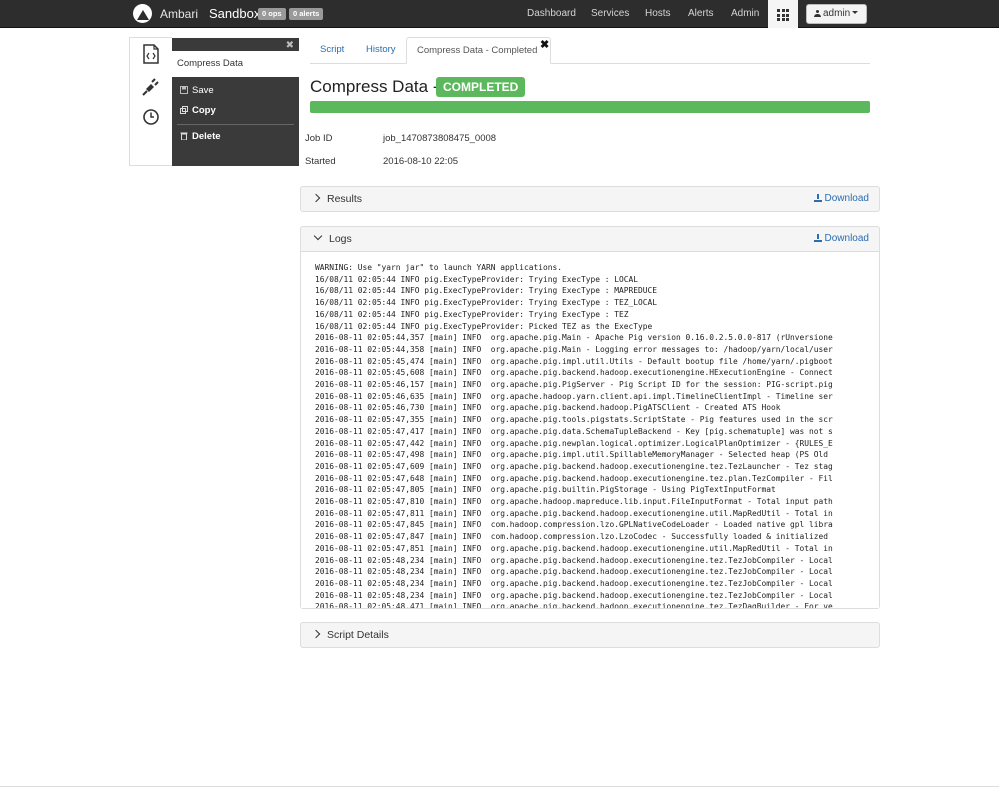  Describe the element at coordinates (358, 635) in the screenshot. I see `script-details-title: Script Details` at that location.